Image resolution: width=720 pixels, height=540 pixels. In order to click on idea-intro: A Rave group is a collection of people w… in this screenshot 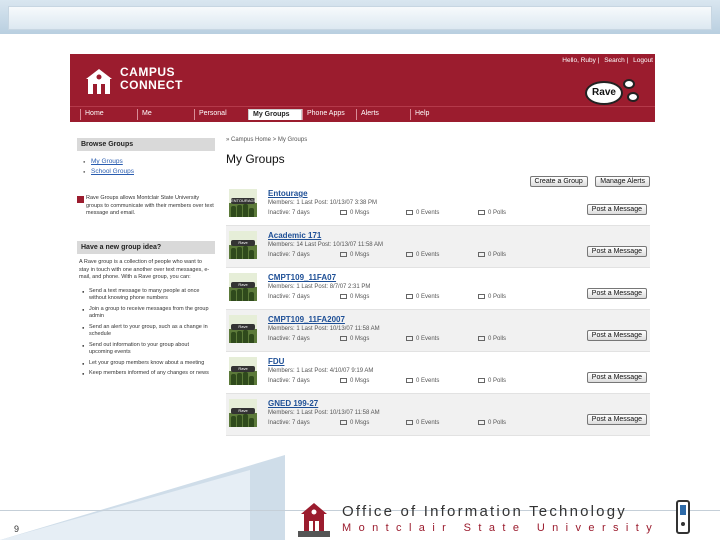, I will do `click(144, 269)`.